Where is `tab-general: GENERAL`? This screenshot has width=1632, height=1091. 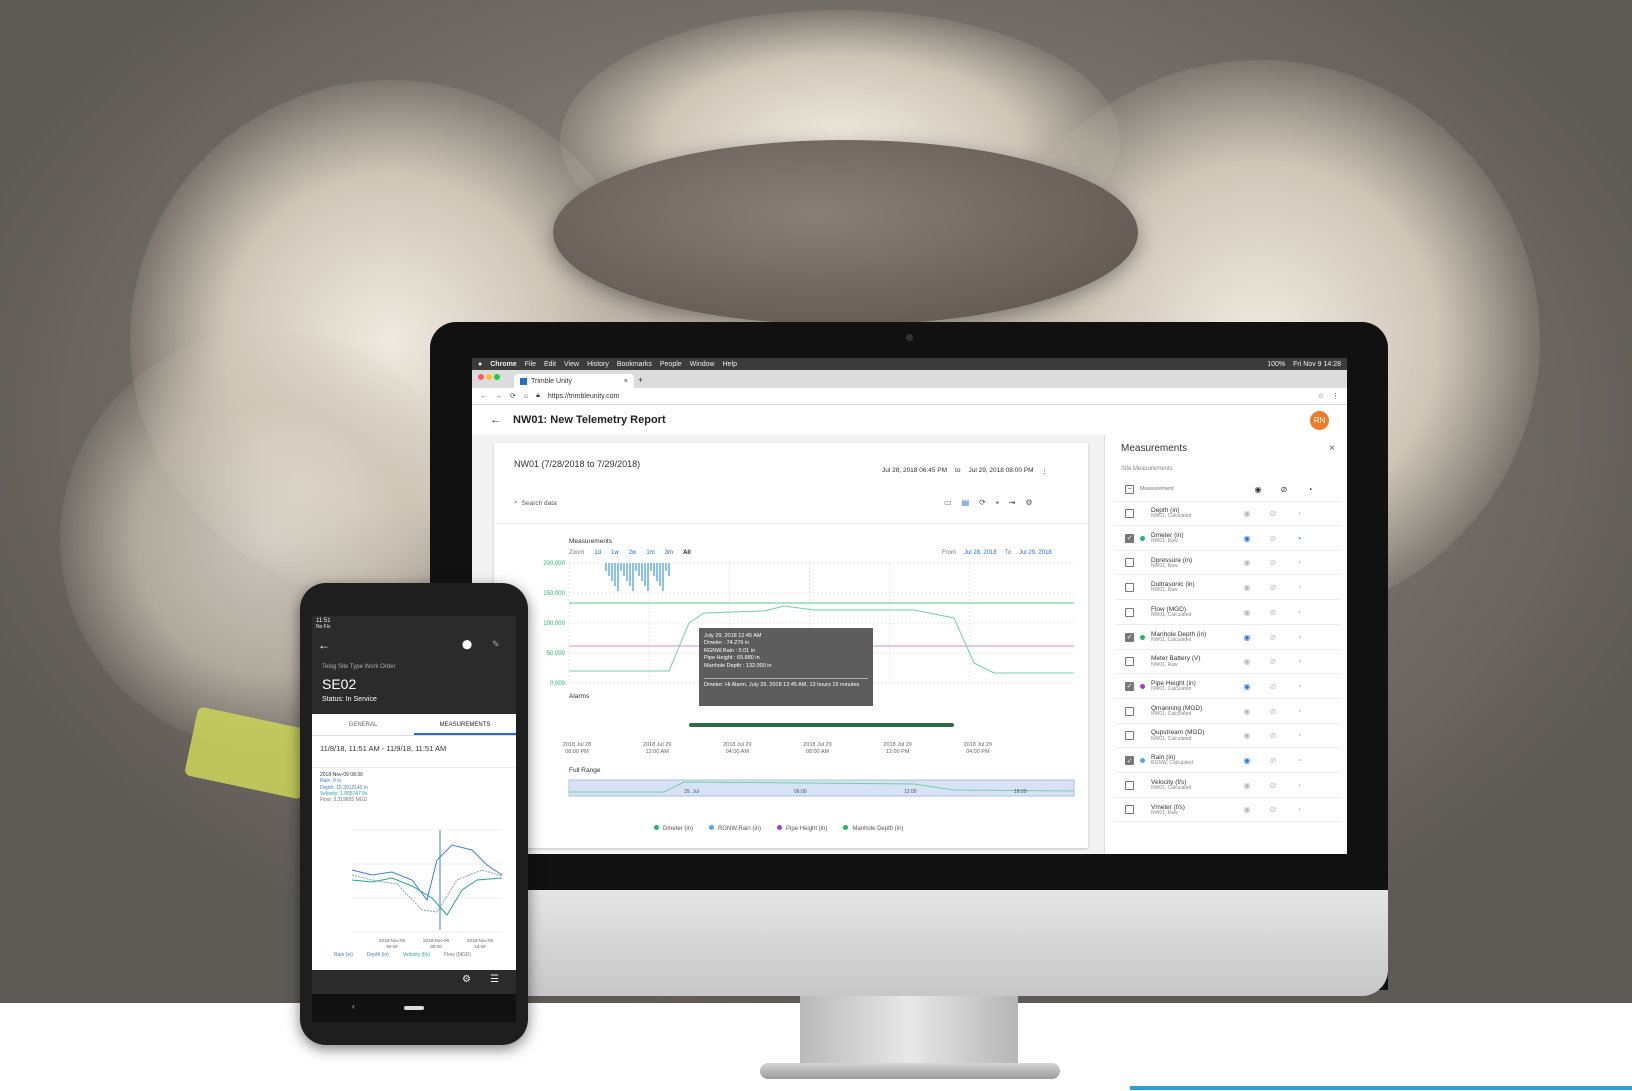 tab-general: GENERAL is located at coordinates (363, 724).